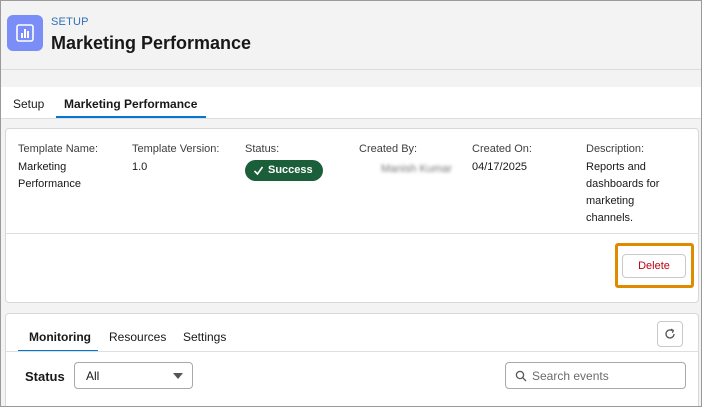  What do you see at coordinates (93, 376) in the screenshot?
I see `status-filter-value: All` at bounding box center [93, 376].